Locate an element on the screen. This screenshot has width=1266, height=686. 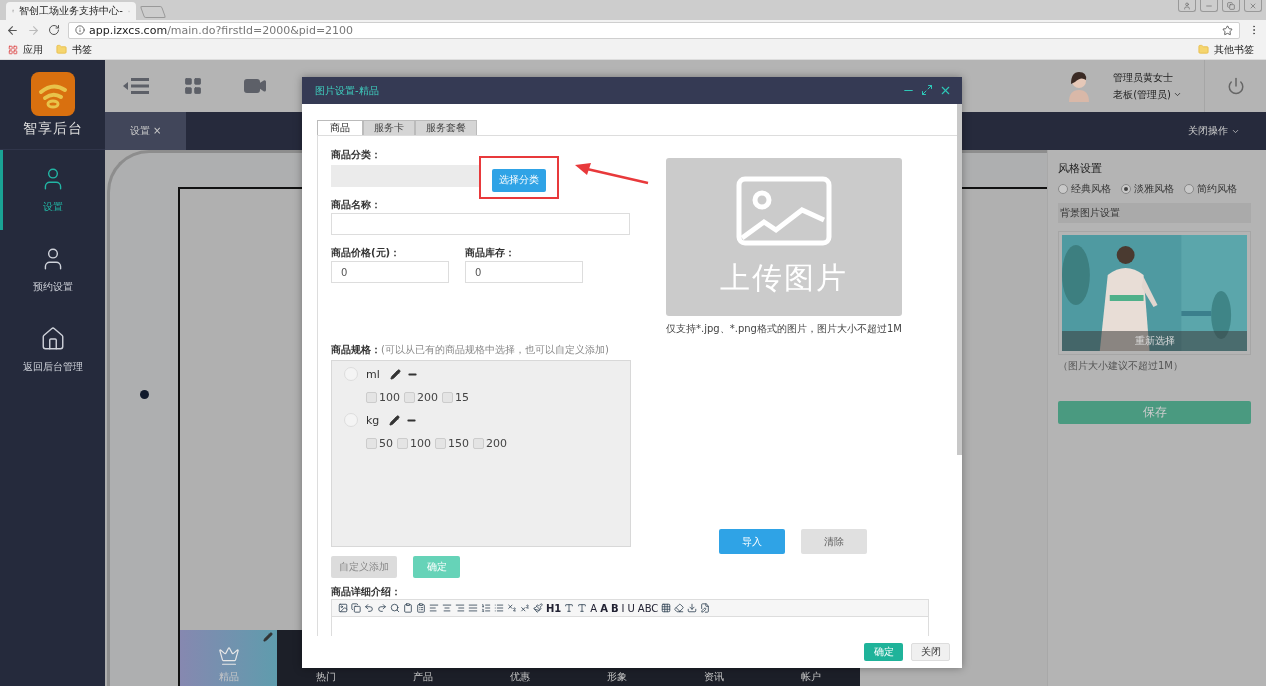
avatar is located at coordinates (1079, 86).